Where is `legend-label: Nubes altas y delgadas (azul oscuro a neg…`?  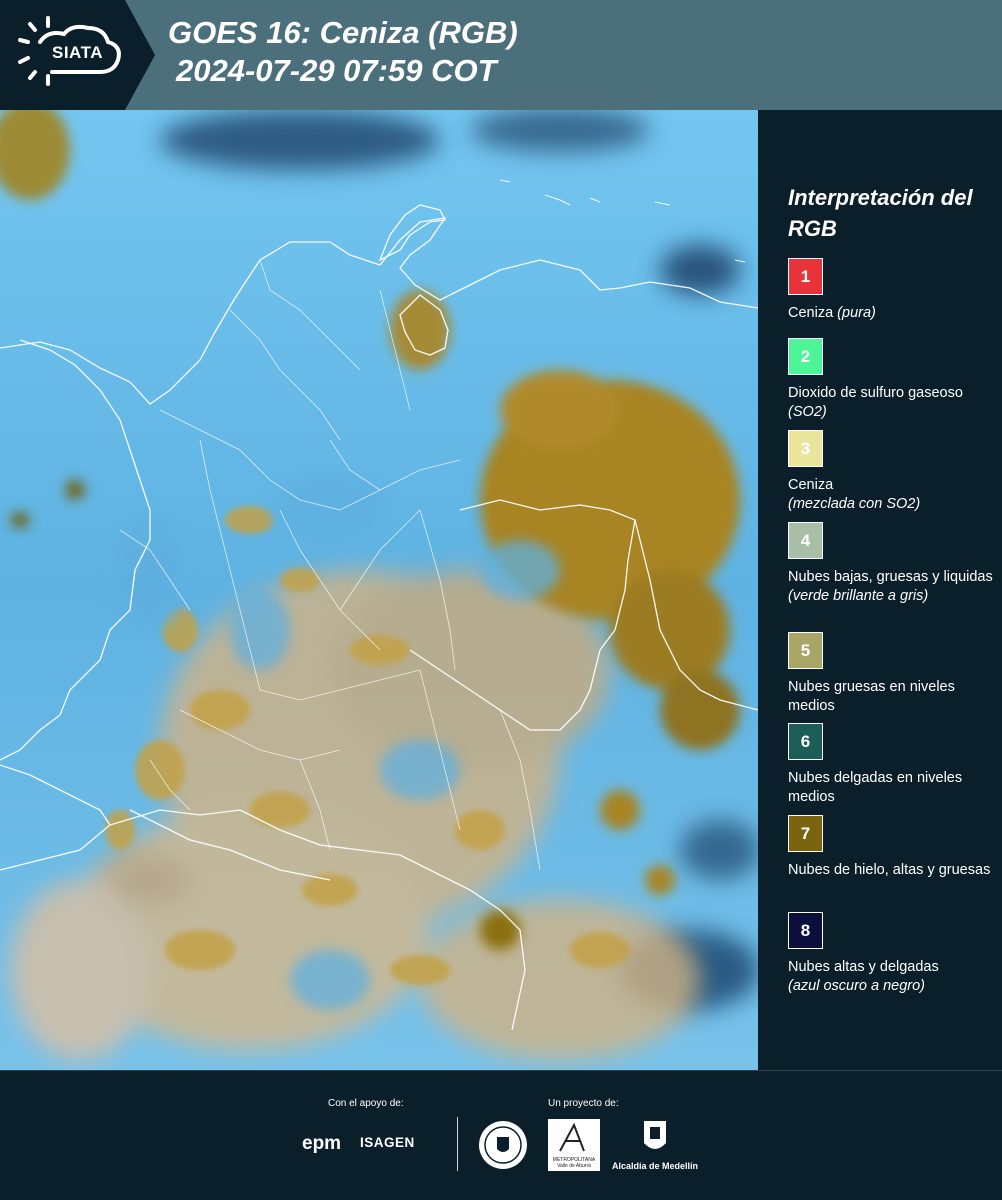 legend-label: Nubes altas y delgadas (azul oscuro a neg… is located at coordinates (893, 977).